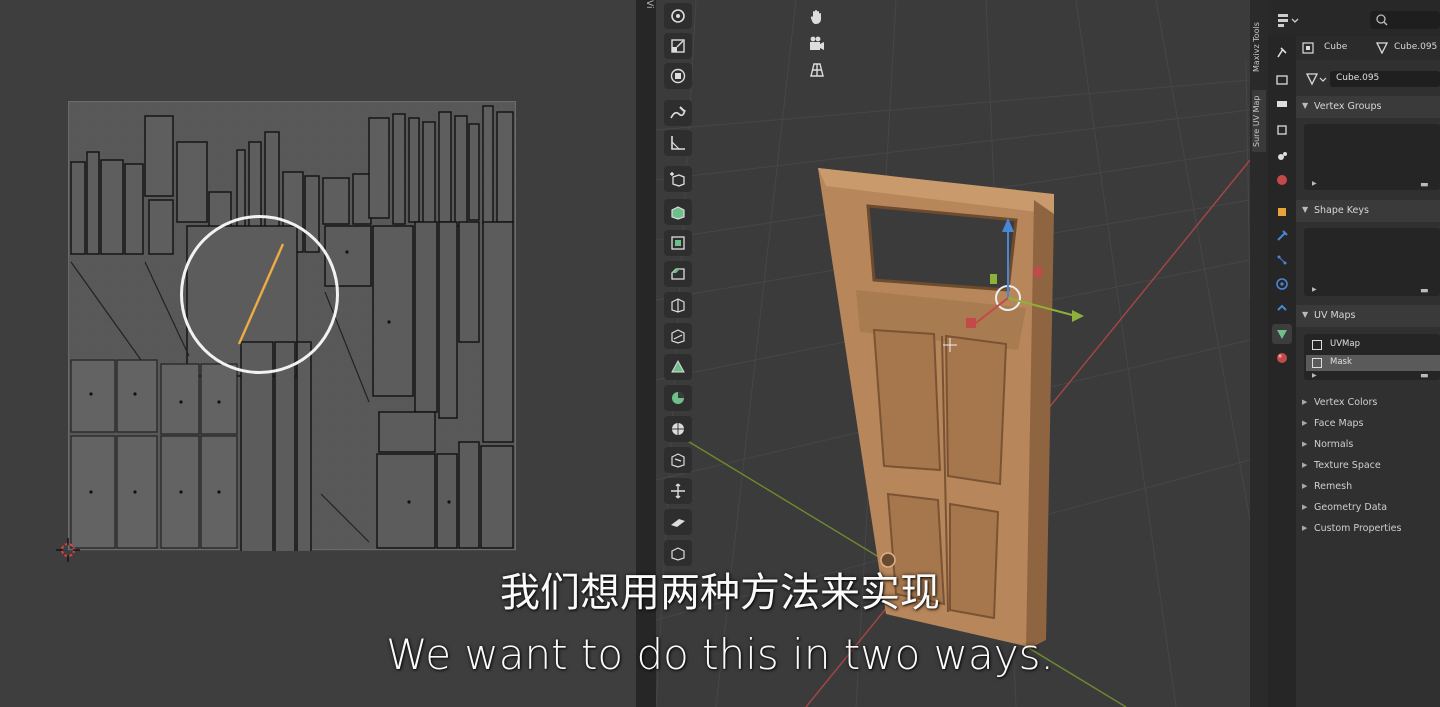 The height and width of the screenshot is (707, 1440). I want to click on tool-transform-icon, so click(678, 76).